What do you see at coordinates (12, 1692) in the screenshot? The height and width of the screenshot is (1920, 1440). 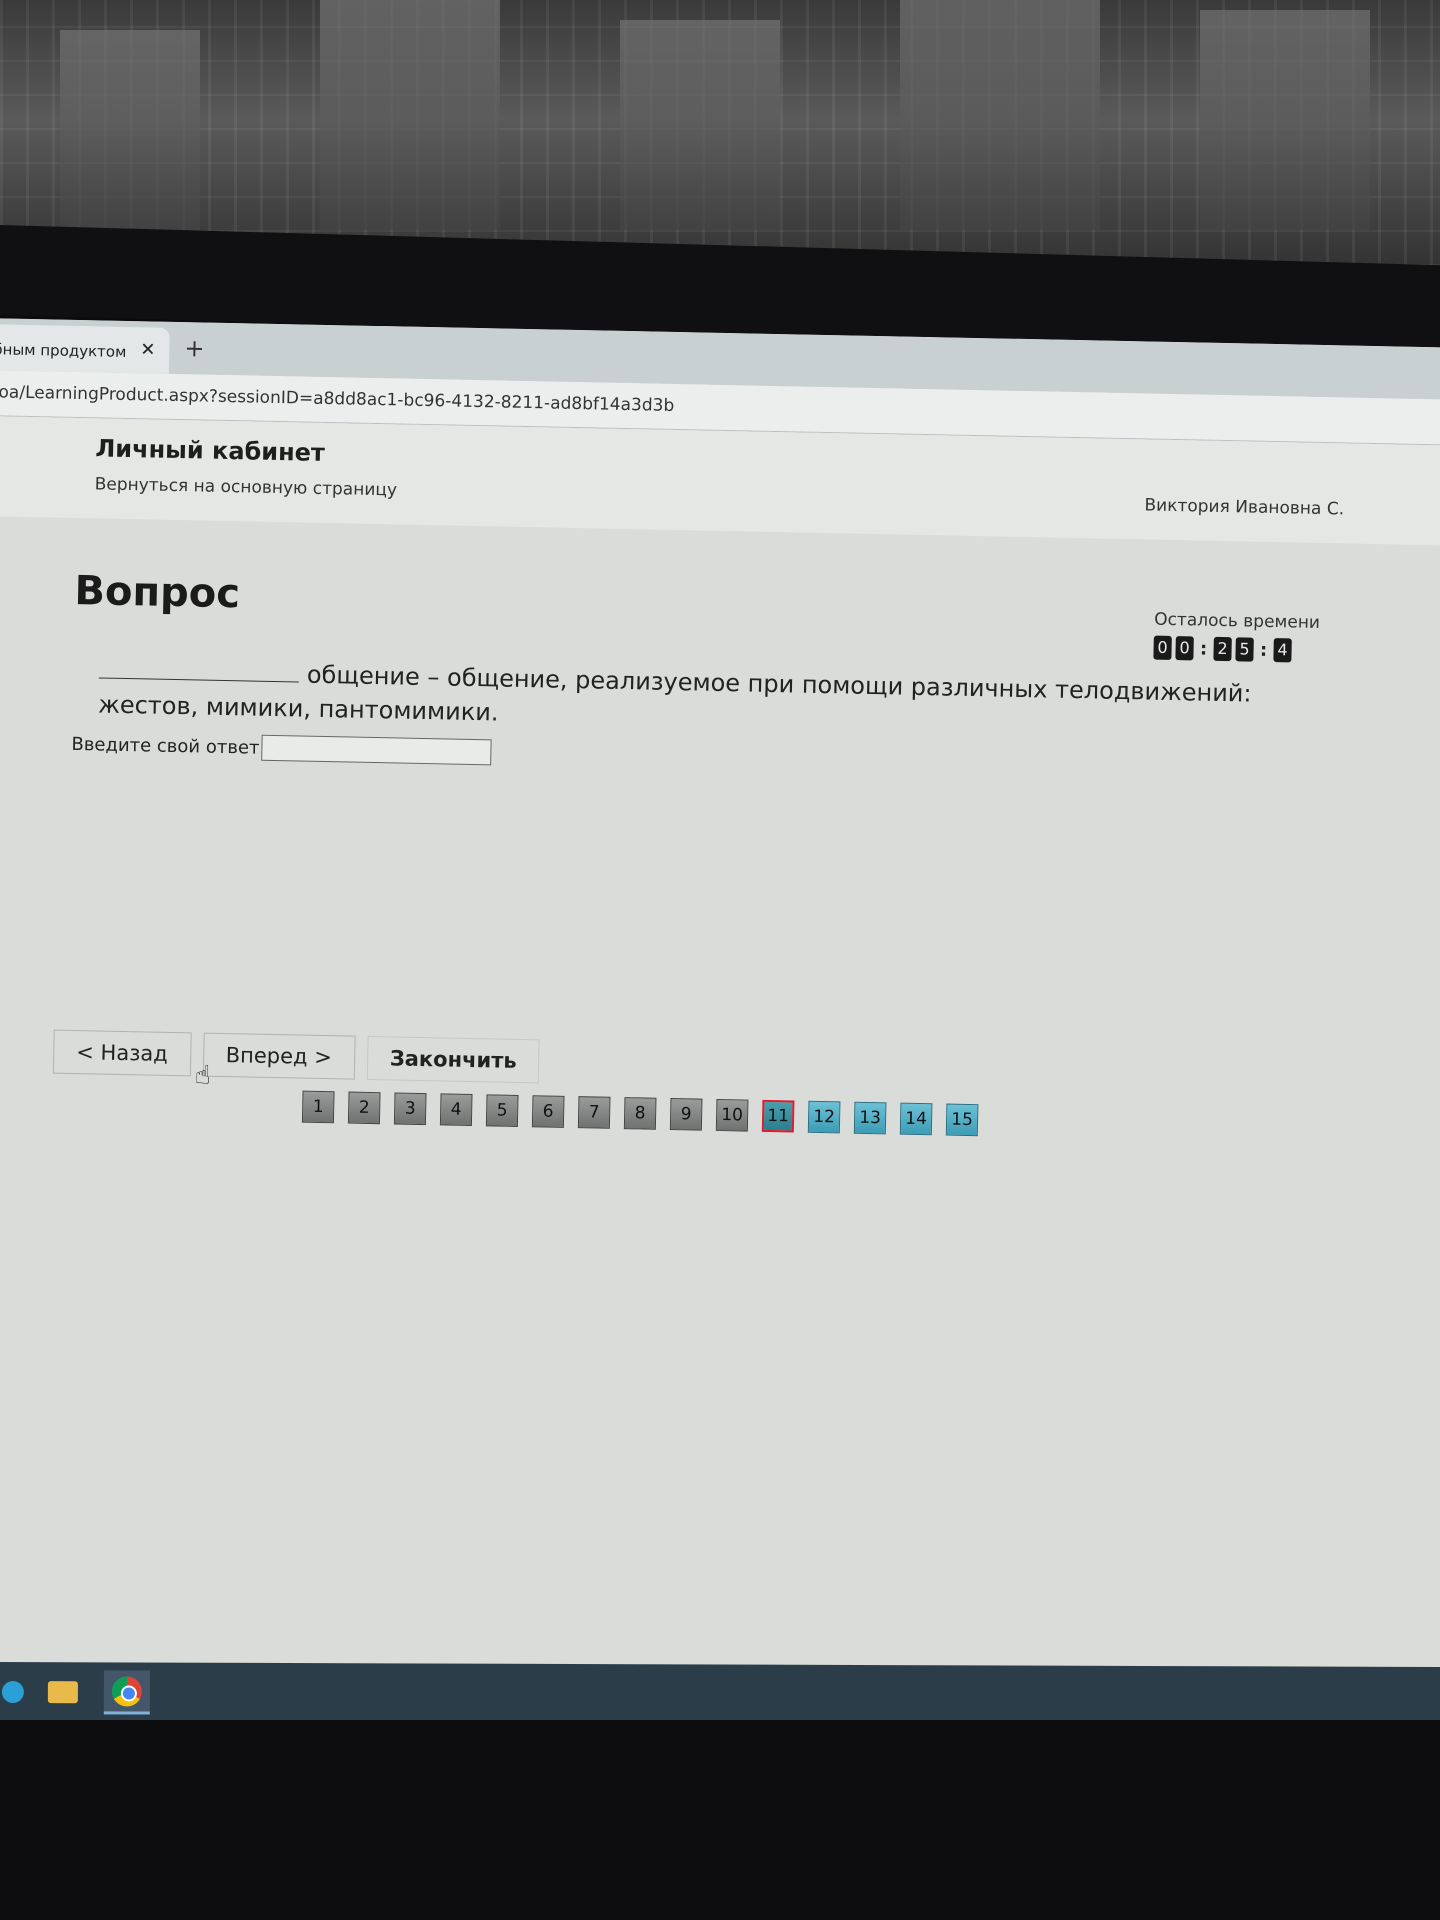 I see `edge-logo` at bounding box center [12, 1692].